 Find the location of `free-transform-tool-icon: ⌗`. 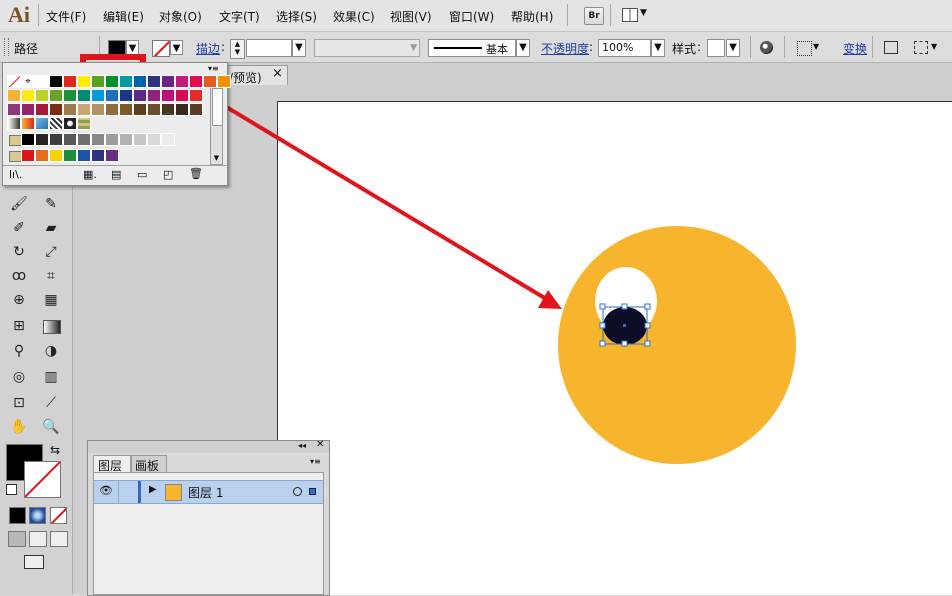

free-transform-tool-icon: ⌗ is located at coordinates (51, 276).